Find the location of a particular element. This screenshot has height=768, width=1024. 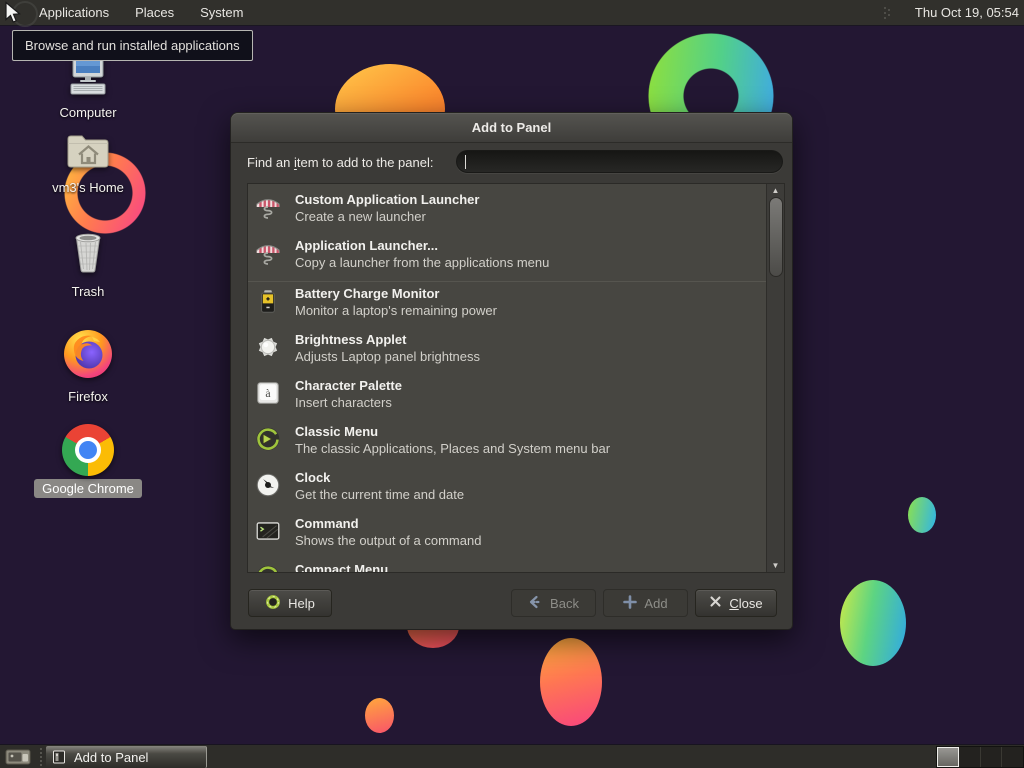

firefox-icon is located at coordinates (88, 355).